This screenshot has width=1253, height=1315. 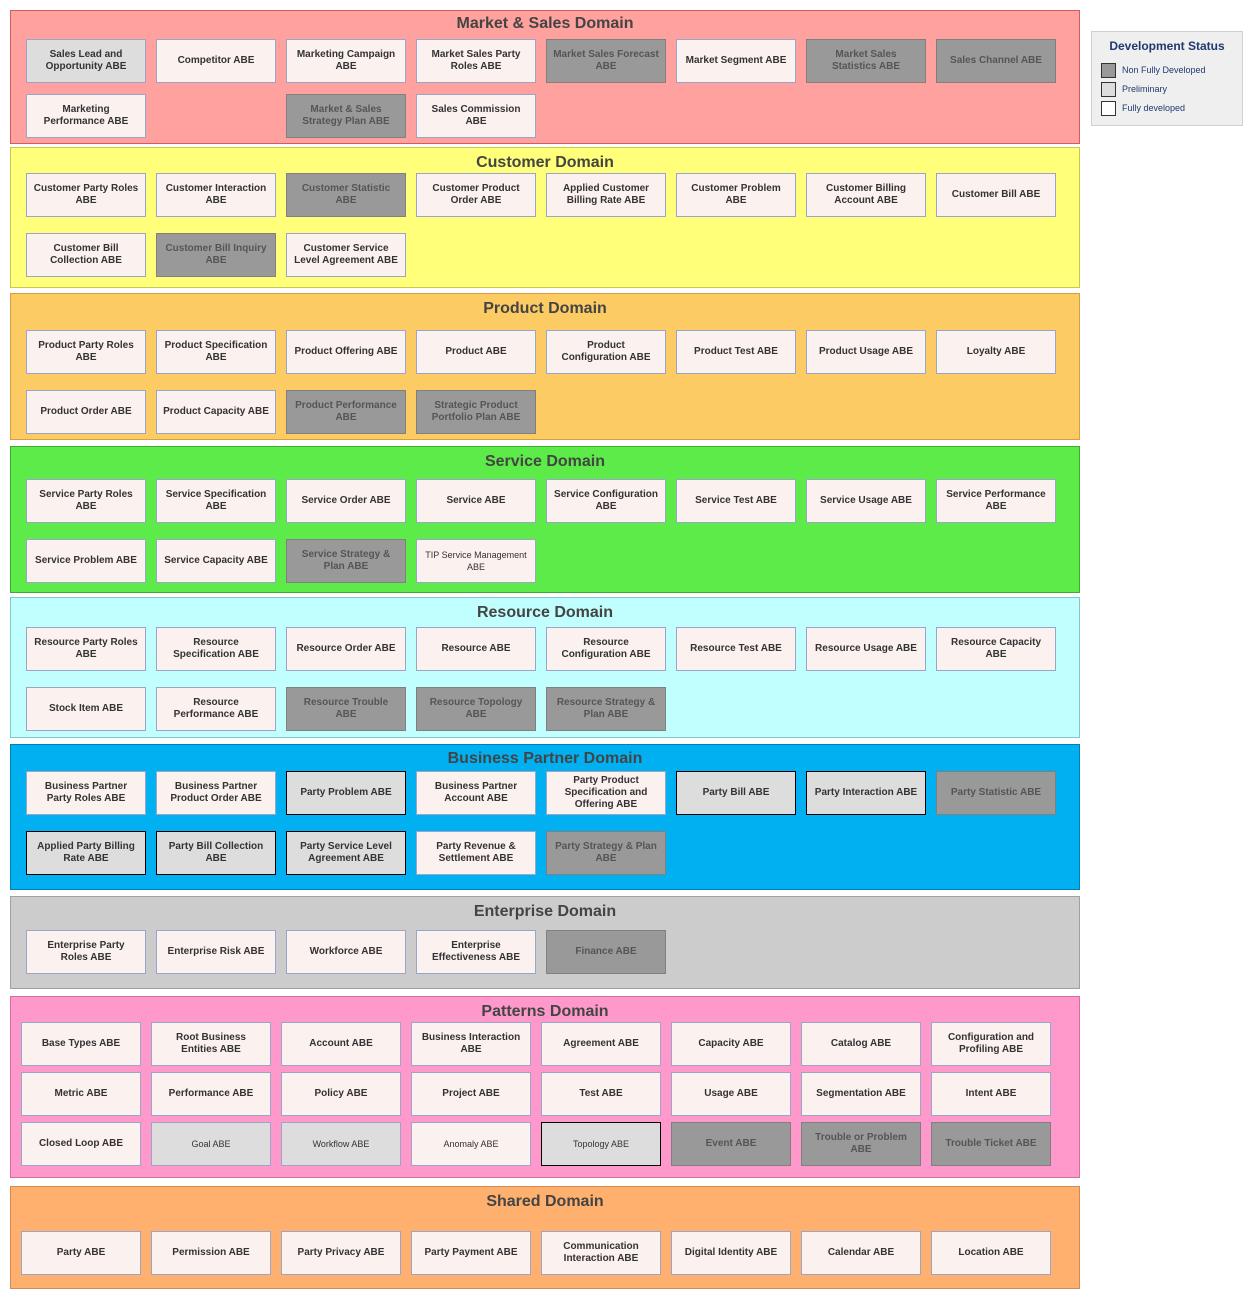 What do you see at coordinates (86, 412) in the screenshot?
I see `abe-product-order-abe: Product Order ABE` at bounding box center [86, 412].